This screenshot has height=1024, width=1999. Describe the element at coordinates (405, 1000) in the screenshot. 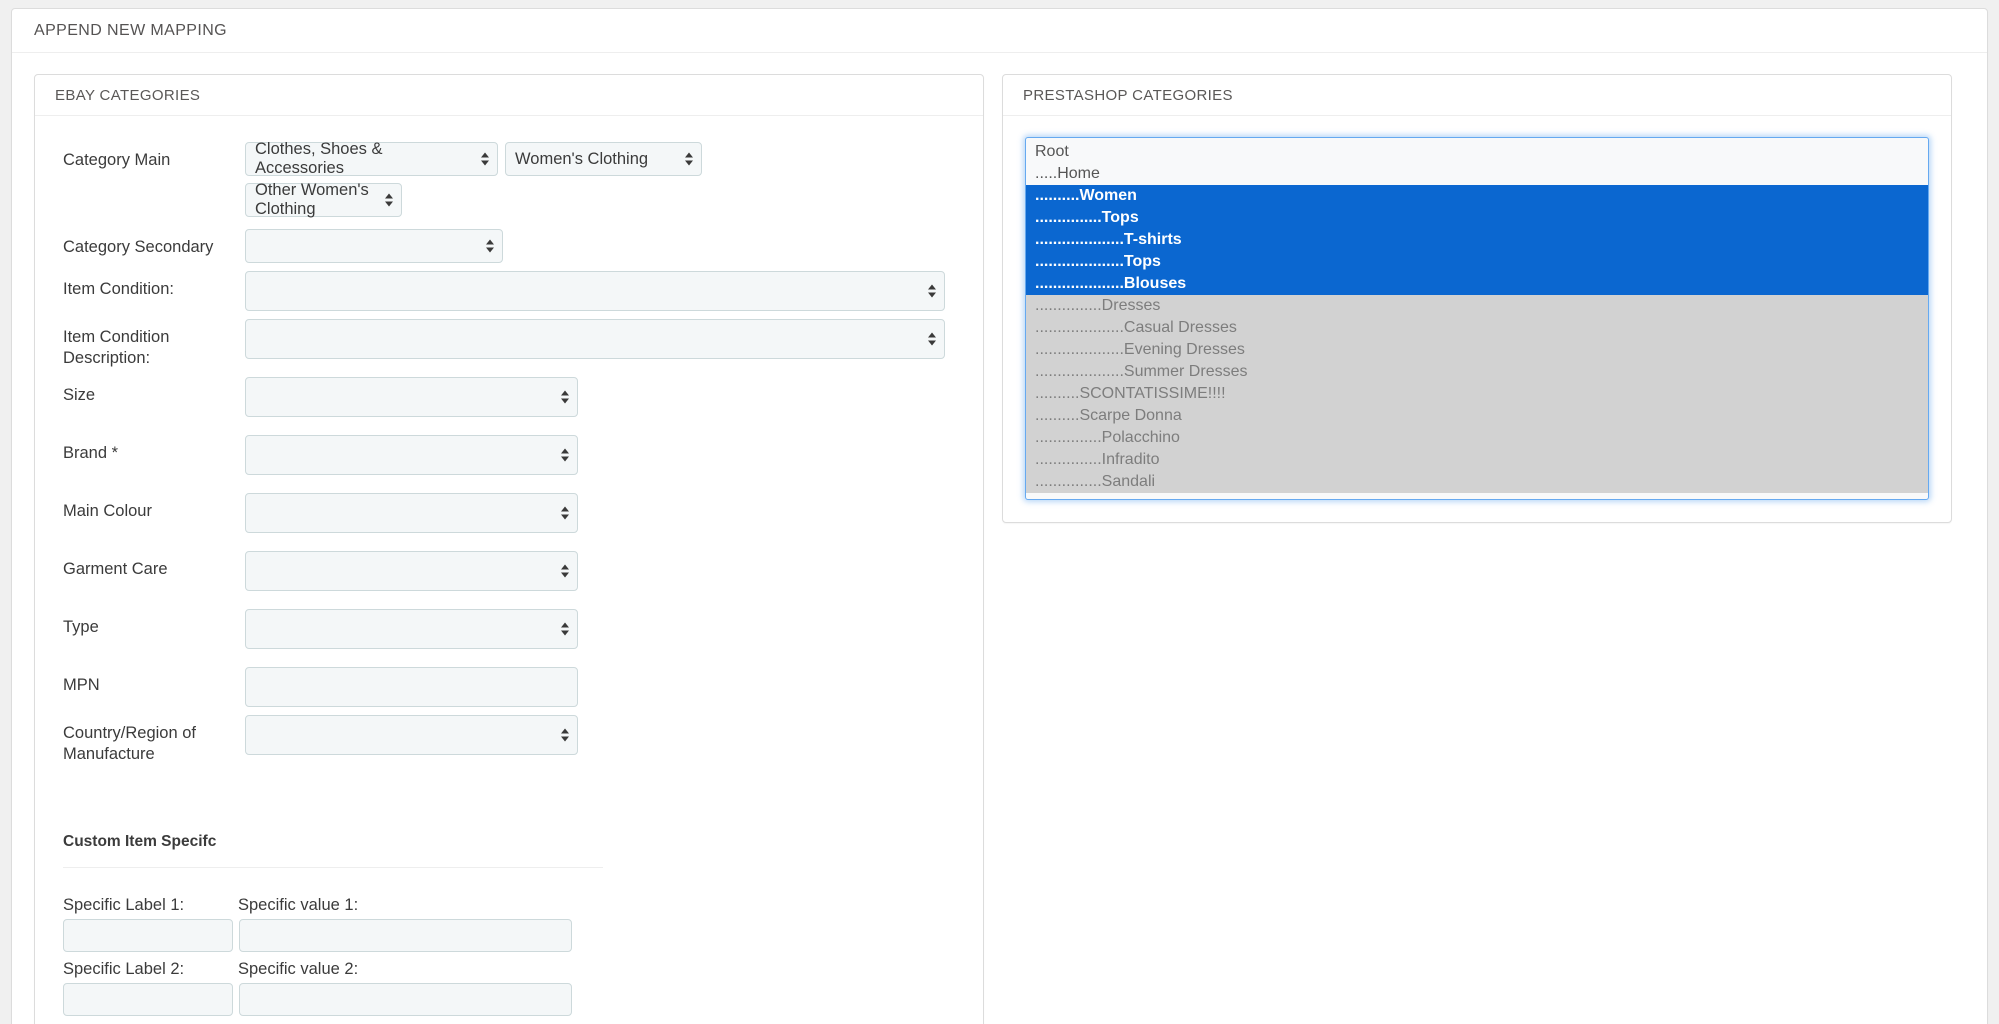

I see `specific-value-2-input` at that location.